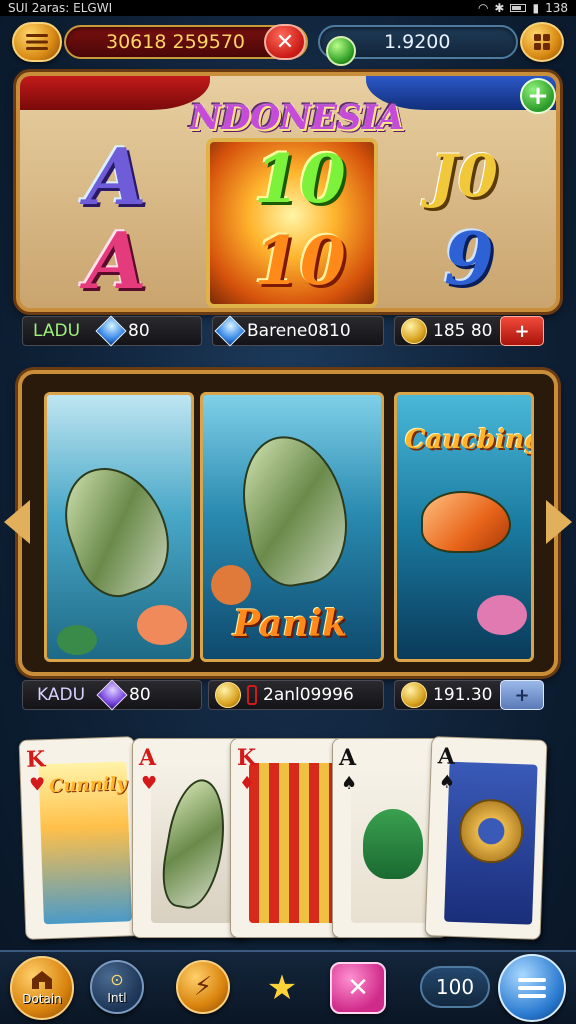 This screenshot has height=1024, width=576. Describe the element at coordinates (483, 8) in the screenshot. I see `wifi-icon: ◠` at that location.